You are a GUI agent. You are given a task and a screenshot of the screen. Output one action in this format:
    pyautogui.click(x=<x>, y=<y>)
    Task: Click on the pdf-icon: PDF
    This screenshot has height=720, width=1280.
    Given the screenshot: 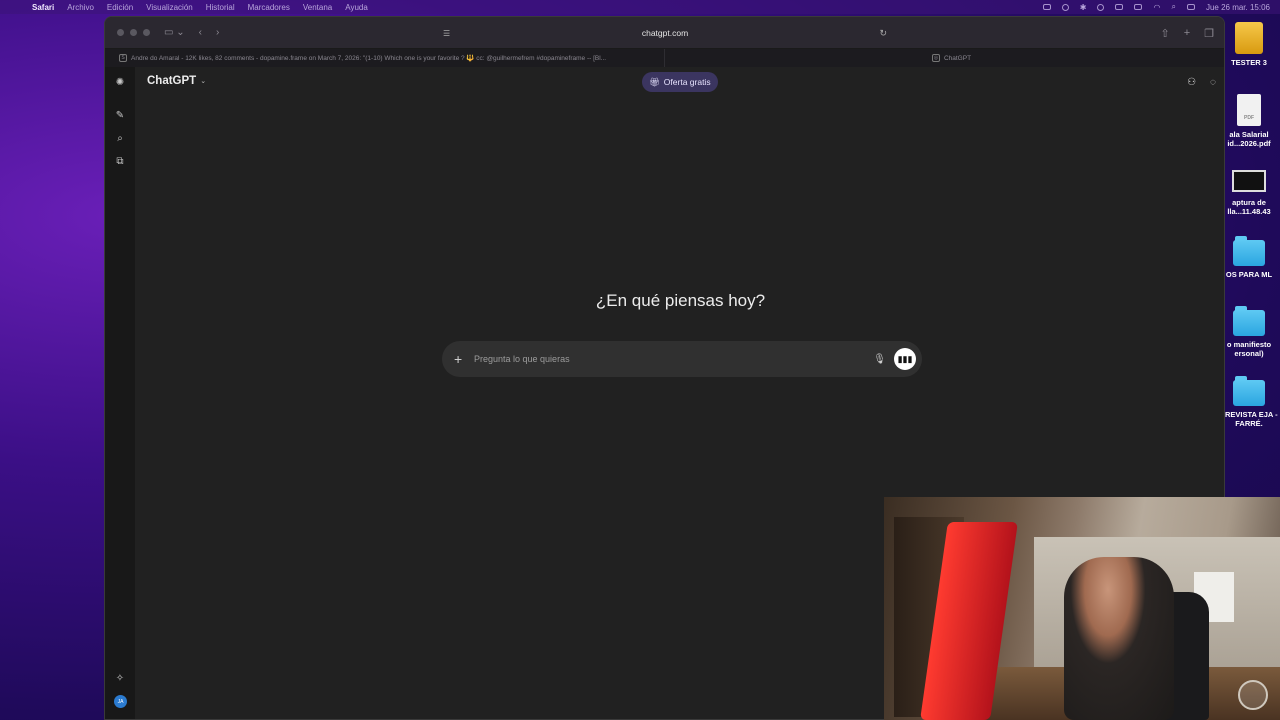 What is the action you would take?
    pyautogui.click(x=1249, y=110)
    